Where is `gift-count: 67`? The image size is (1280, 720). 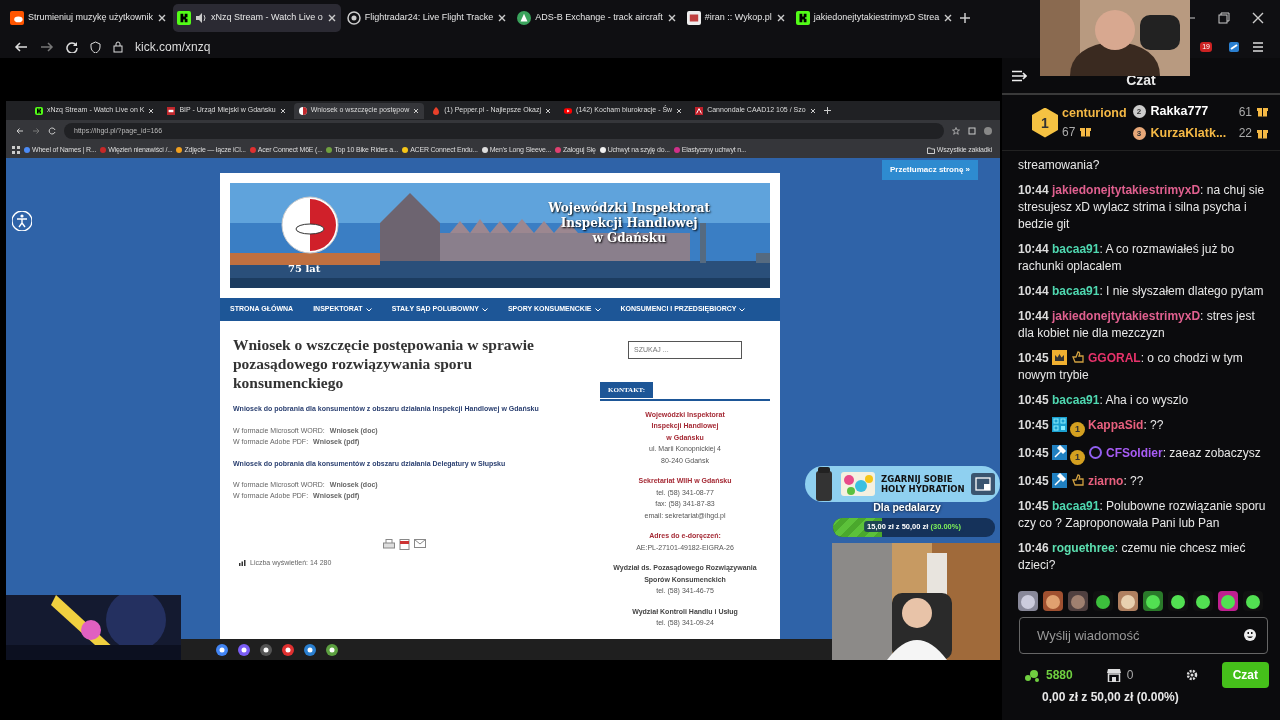
gift-count: 67 is located at coordinates (1069, 132).